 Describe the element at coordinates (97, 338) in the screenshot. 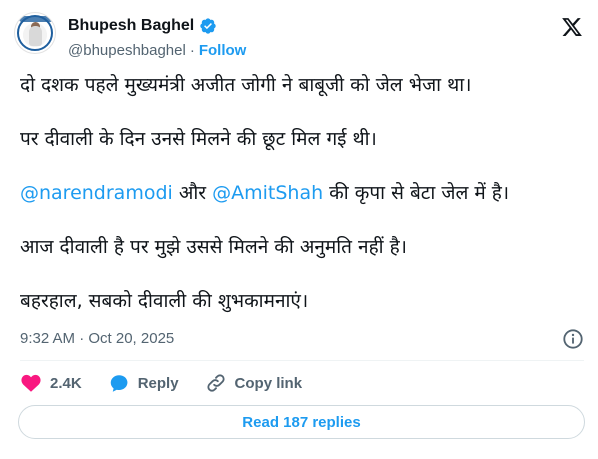

I see `tweet-timestamp: 9:32 AM · Oct 20, 2025` at that location.